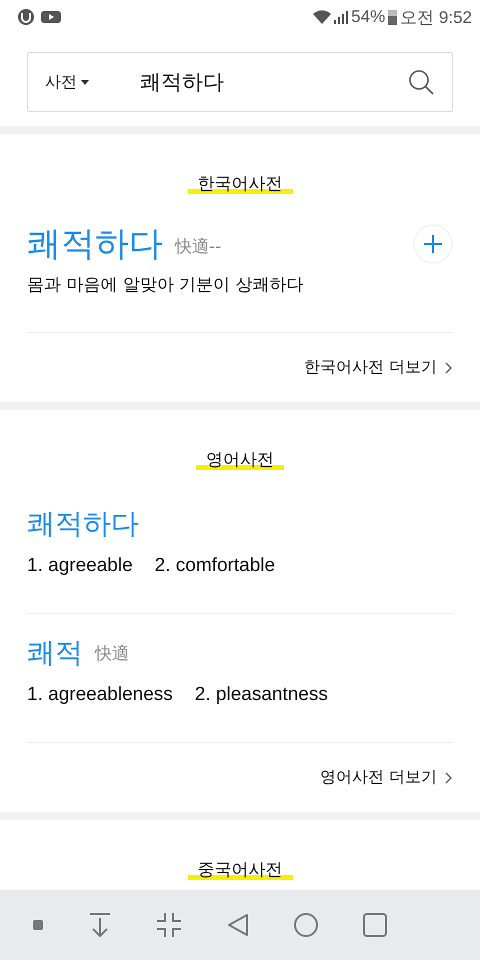  I want to click on download-icon, so click(100, 925).